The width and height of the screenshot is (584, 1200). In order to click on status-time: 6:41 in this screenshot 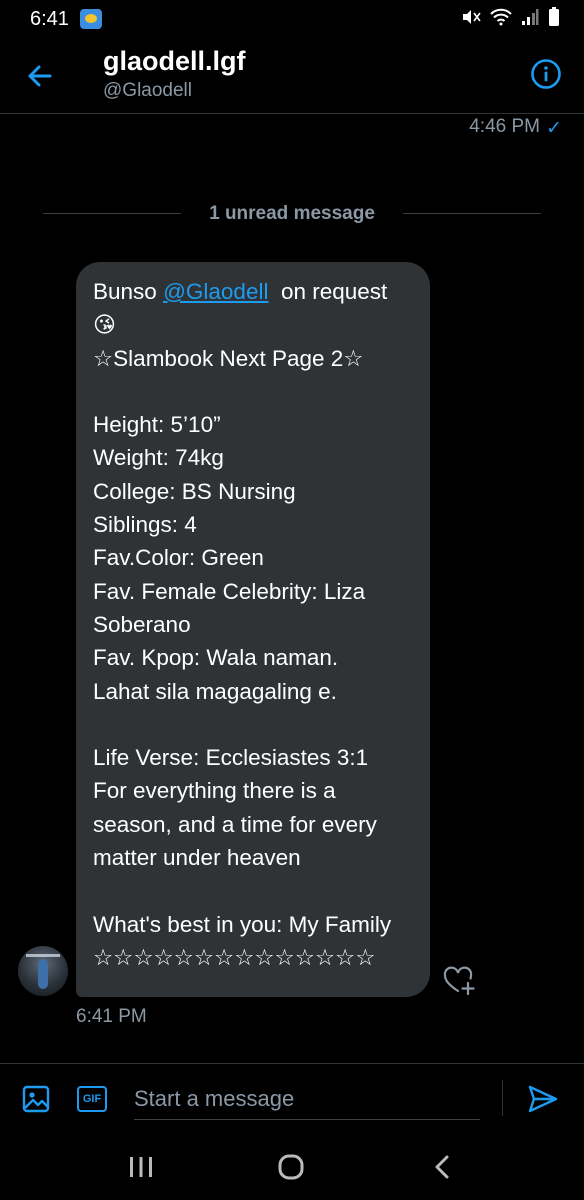, I will do `click(49, 19)`.